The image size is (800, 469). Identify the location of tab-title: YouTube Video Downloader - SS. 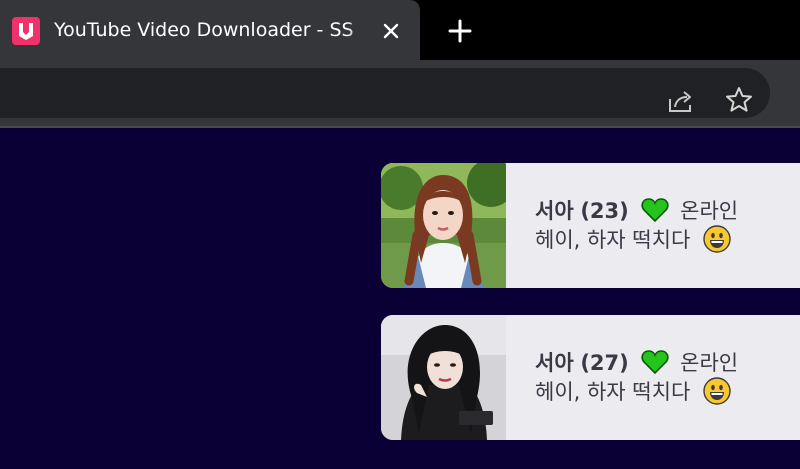
(212, 30).